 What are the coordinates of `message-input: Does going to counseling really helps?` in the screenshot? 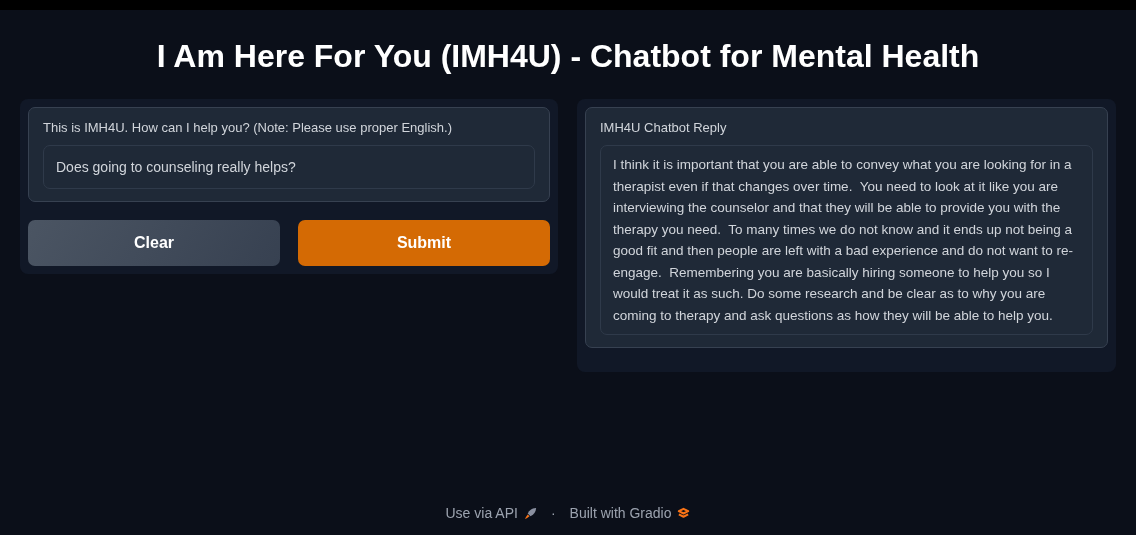 It's located at (289, 167).